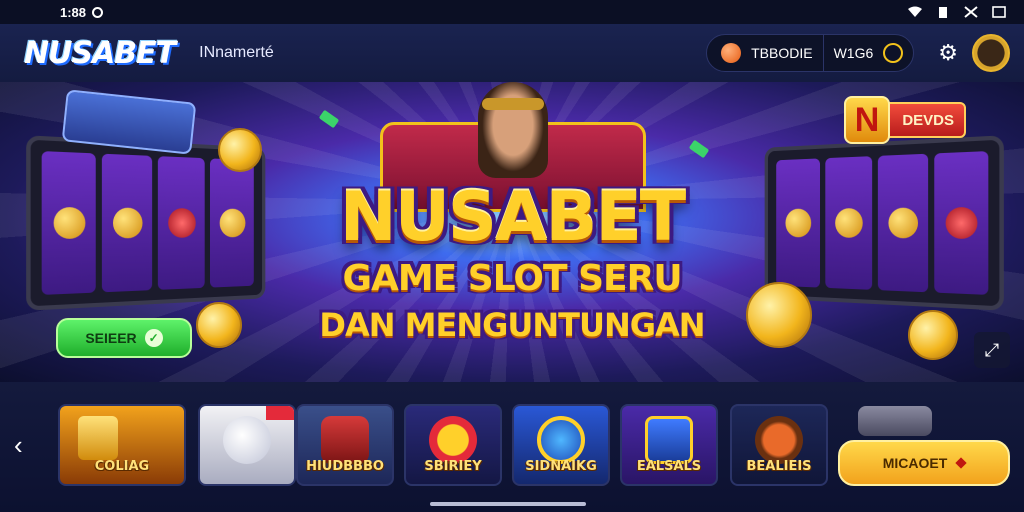 This screenshot has height=512, width=1024. Describe the element at coordinates (513, 130) in the screenshot. I see `hero-character` at that location.